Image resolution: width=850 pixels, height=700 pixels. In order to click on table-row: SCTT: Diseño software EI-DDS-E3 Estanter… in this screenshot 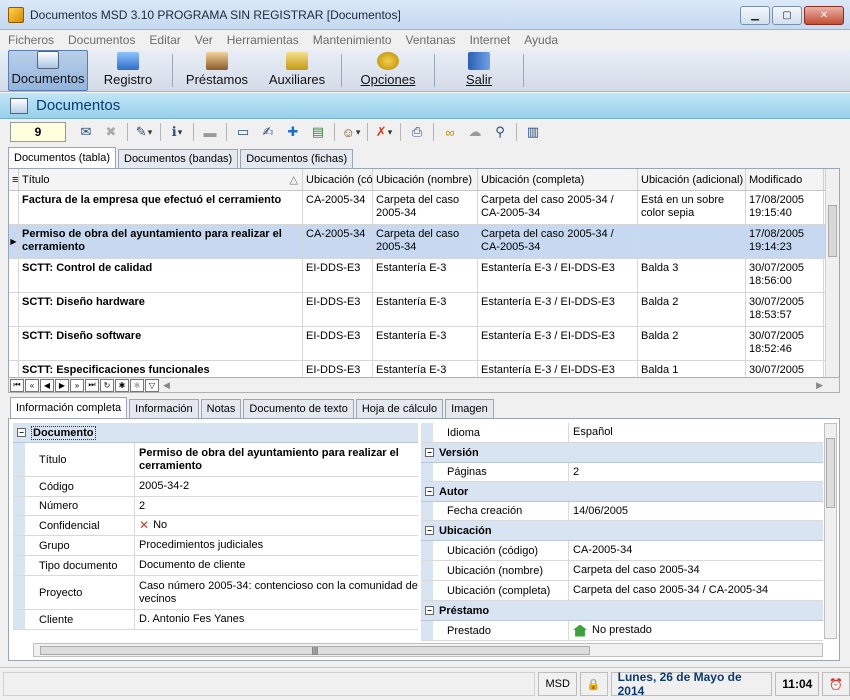, I will do `click(424, 344)`.